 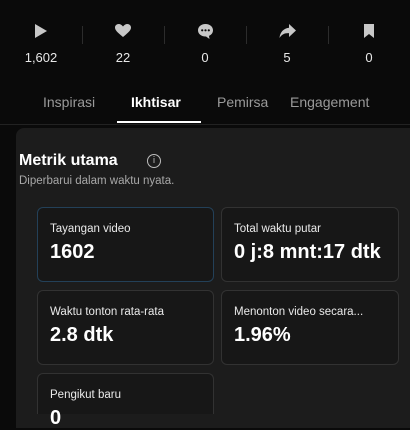 I want to click on comment-icon, so click(x=205, y=31).